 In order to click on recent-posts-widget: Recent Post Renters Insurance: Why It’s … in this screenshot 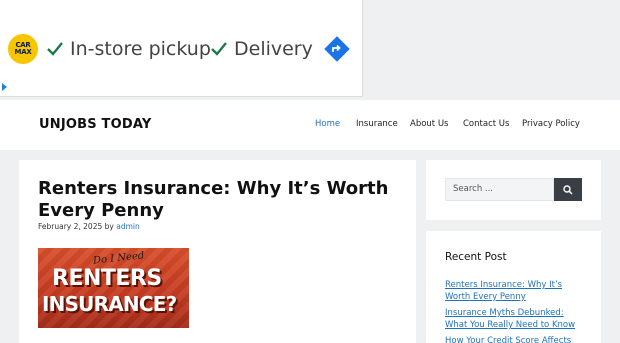, I will do `click(513, 287)`.